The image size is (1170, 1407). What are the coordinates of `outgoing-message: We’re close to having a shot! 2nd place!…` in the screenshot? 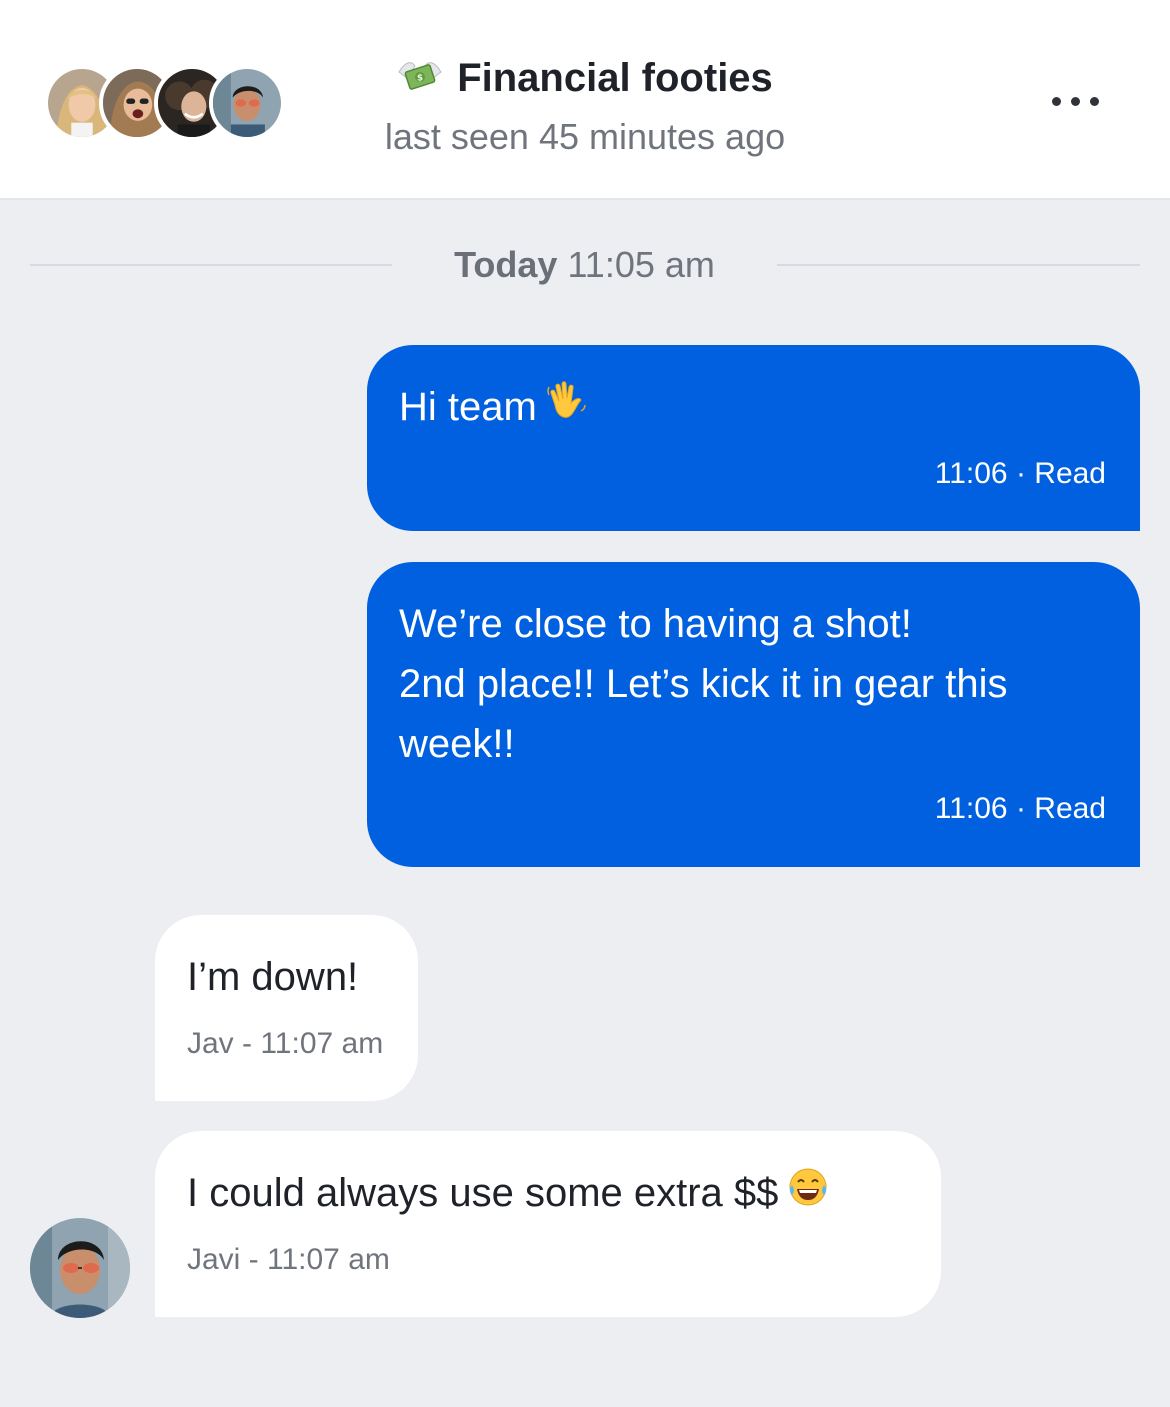 It's located at (753, 714).